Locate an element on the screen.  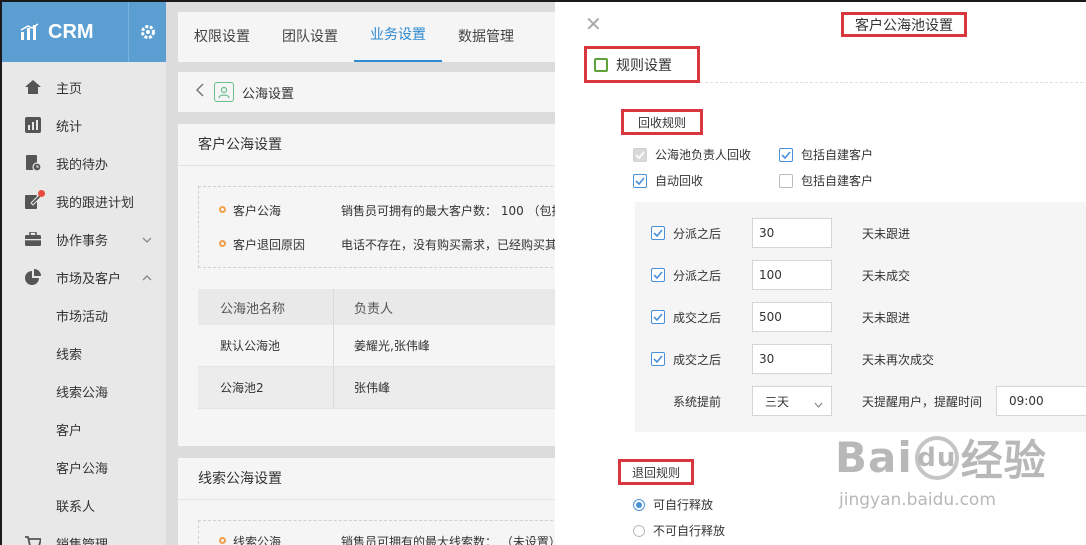
sidebar-item-sales: 销售管理 is located at coordinates (84, 534).